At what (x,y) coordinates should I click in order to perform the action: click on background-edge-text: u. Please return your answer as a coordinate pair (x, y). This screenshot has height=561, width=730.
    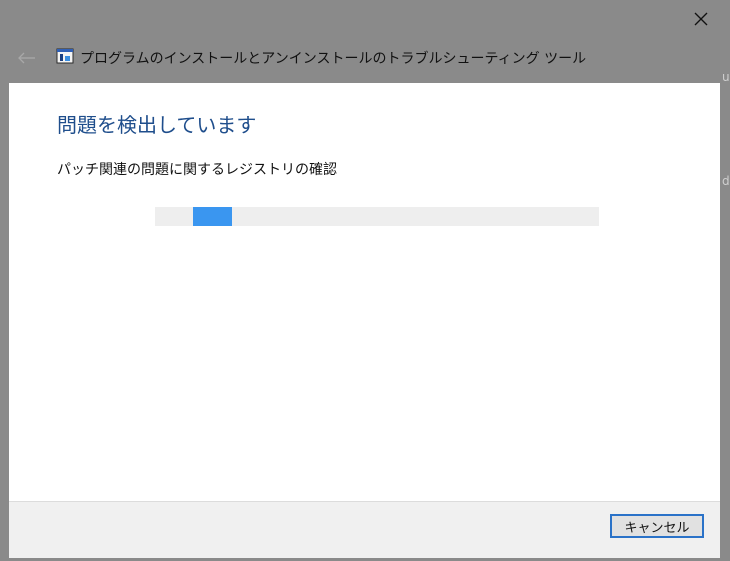
    Looking at the image, I should click on (726, 77).